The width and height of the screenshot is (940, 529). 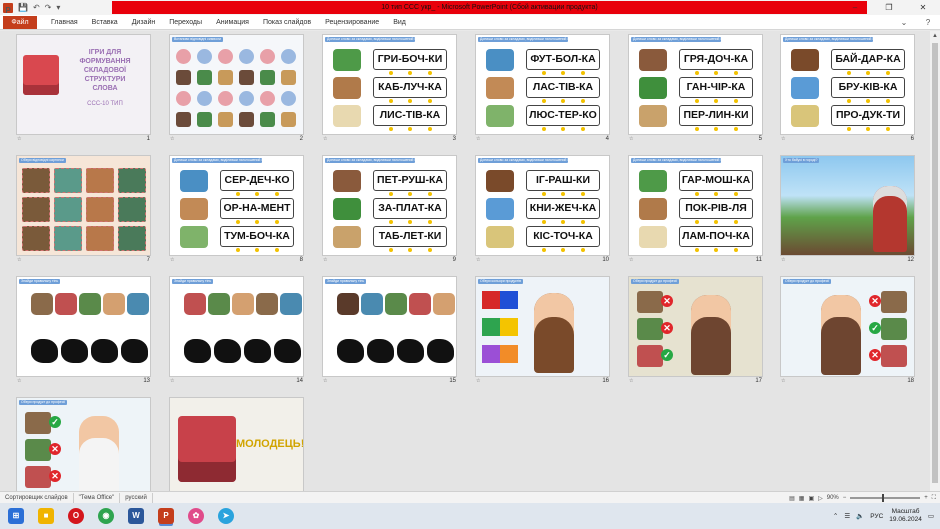 I want to click on tab-review: Рецензирование, so click(x=352, y=22).